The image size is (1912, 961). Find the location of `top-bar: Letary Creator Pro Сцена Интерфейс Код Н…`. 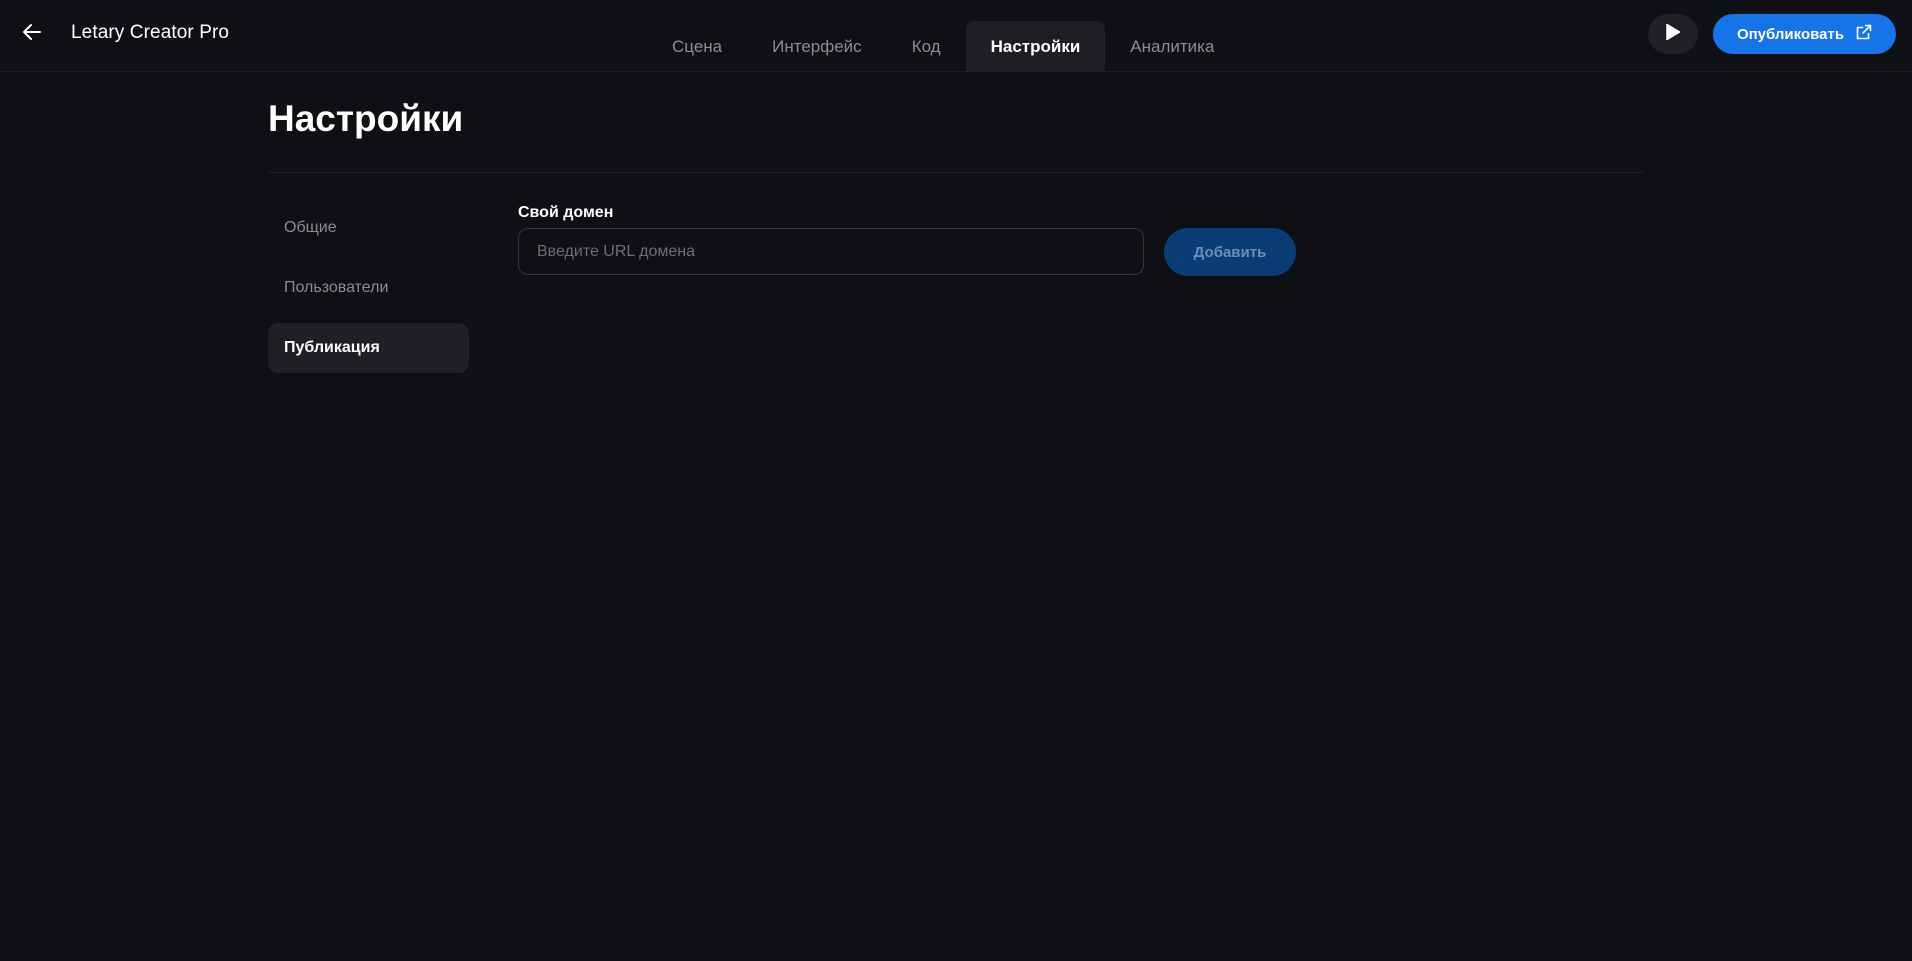

top-bar: Letary Creator Pro Сцена Интерфейс Код Н… is located at coordinates (956, 36).